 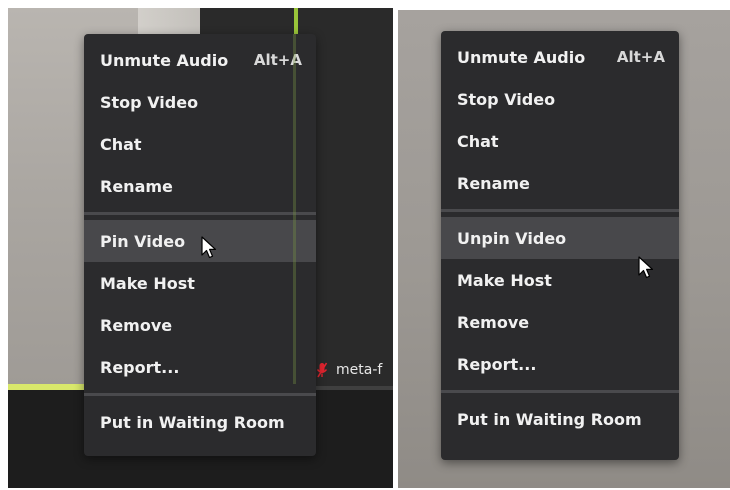 I want to click on menu-item-pin-video: Pin Video, so click(x=200, y=241).